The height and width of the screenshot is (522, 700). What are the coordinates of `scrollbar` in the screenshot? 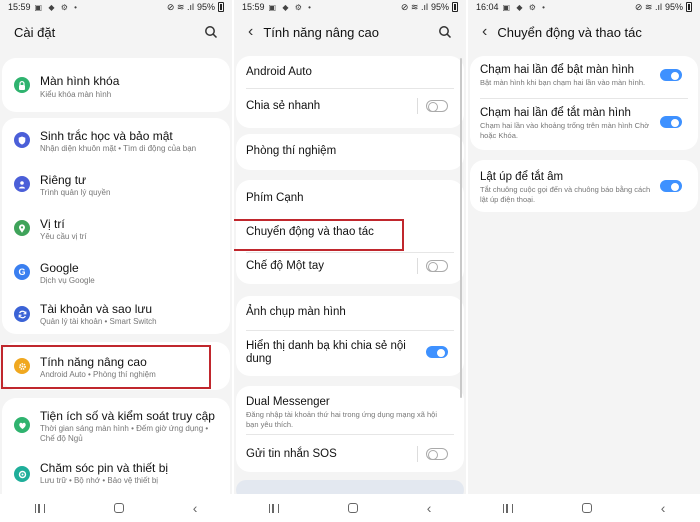 It's located at (461, 228).